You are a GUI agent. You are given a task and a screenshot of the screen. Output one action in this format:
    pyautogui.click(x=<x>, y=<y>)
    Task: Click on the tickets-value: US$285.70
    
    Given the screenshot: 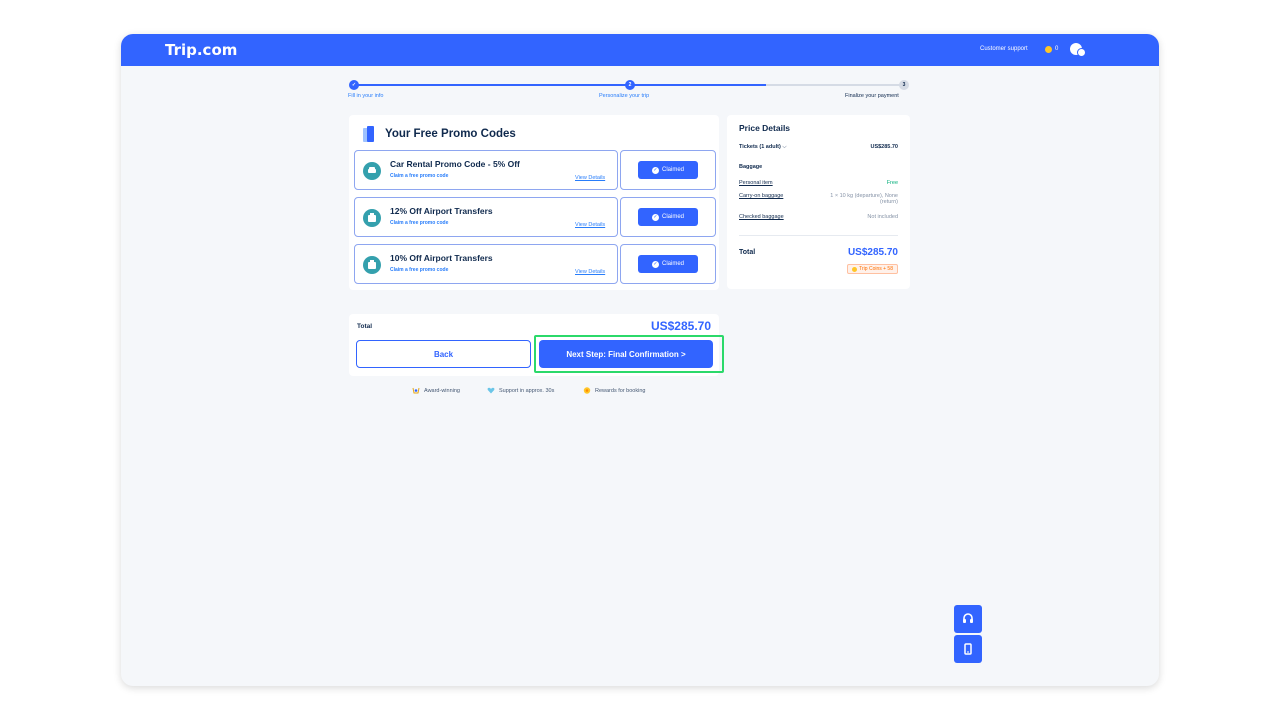 What is the action you would take?
    pyautogui.click(x=884, y=147)
    